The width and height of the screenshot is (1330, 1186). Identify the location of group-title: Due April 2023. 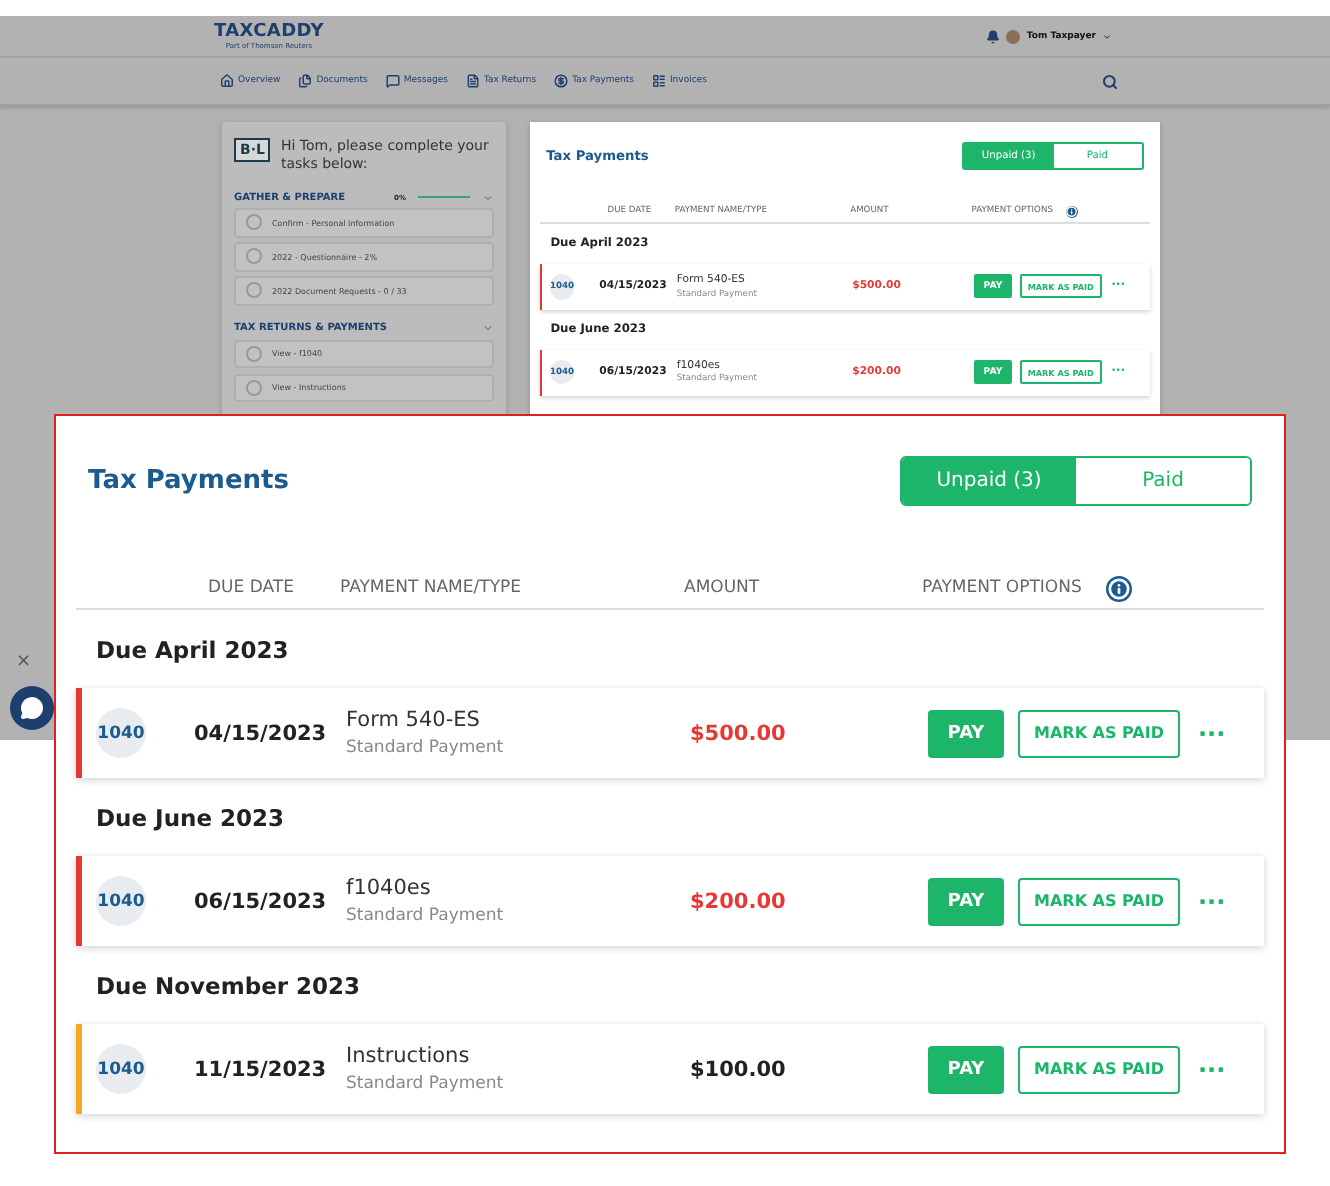
(192, 649).